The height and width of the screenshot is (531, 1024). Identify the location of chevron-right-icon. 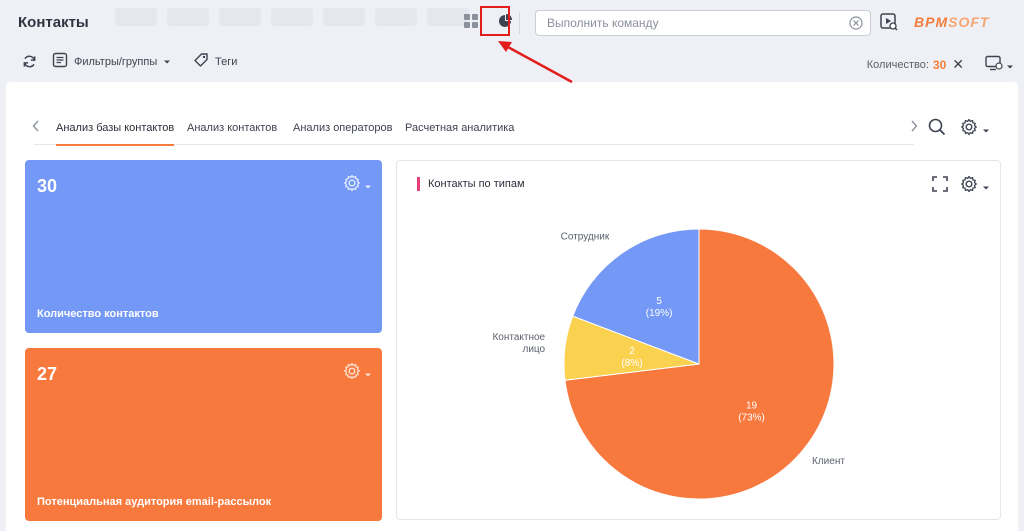
(914, 127).